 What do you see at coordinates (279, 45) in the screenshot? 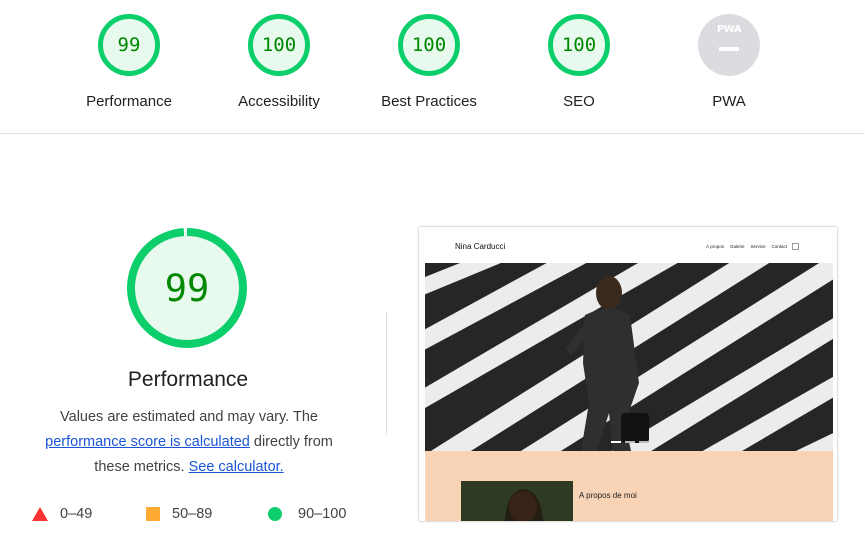
I see `accessibility-score: 100` at bounding box center [279, 45].